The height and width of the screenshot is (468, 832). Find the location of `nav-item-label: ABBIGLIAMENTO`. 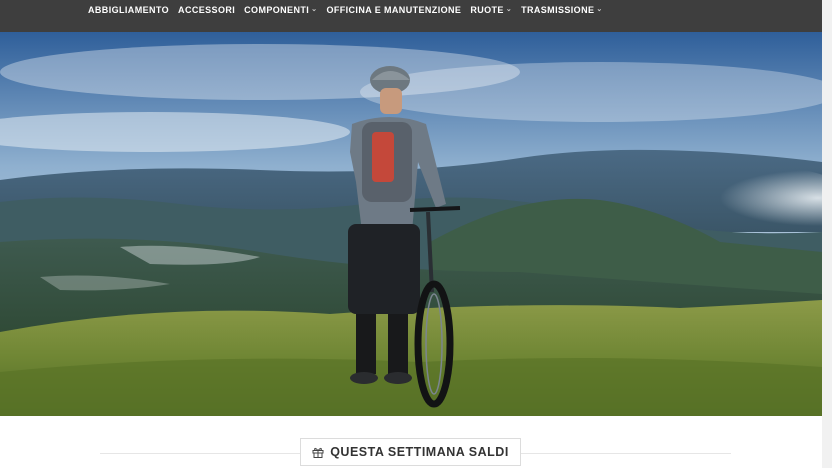

nav-item-label: ABBIGLIAMENTO is located at coordinates (129, 10).